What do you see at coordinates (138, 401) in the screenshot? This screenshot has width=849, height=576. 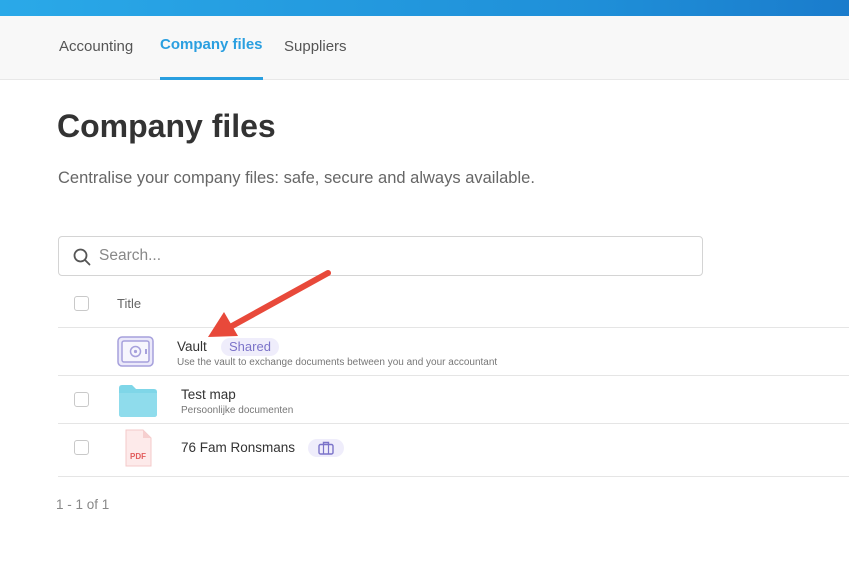 I see `folder-icon` at bounding box center [138, 401].